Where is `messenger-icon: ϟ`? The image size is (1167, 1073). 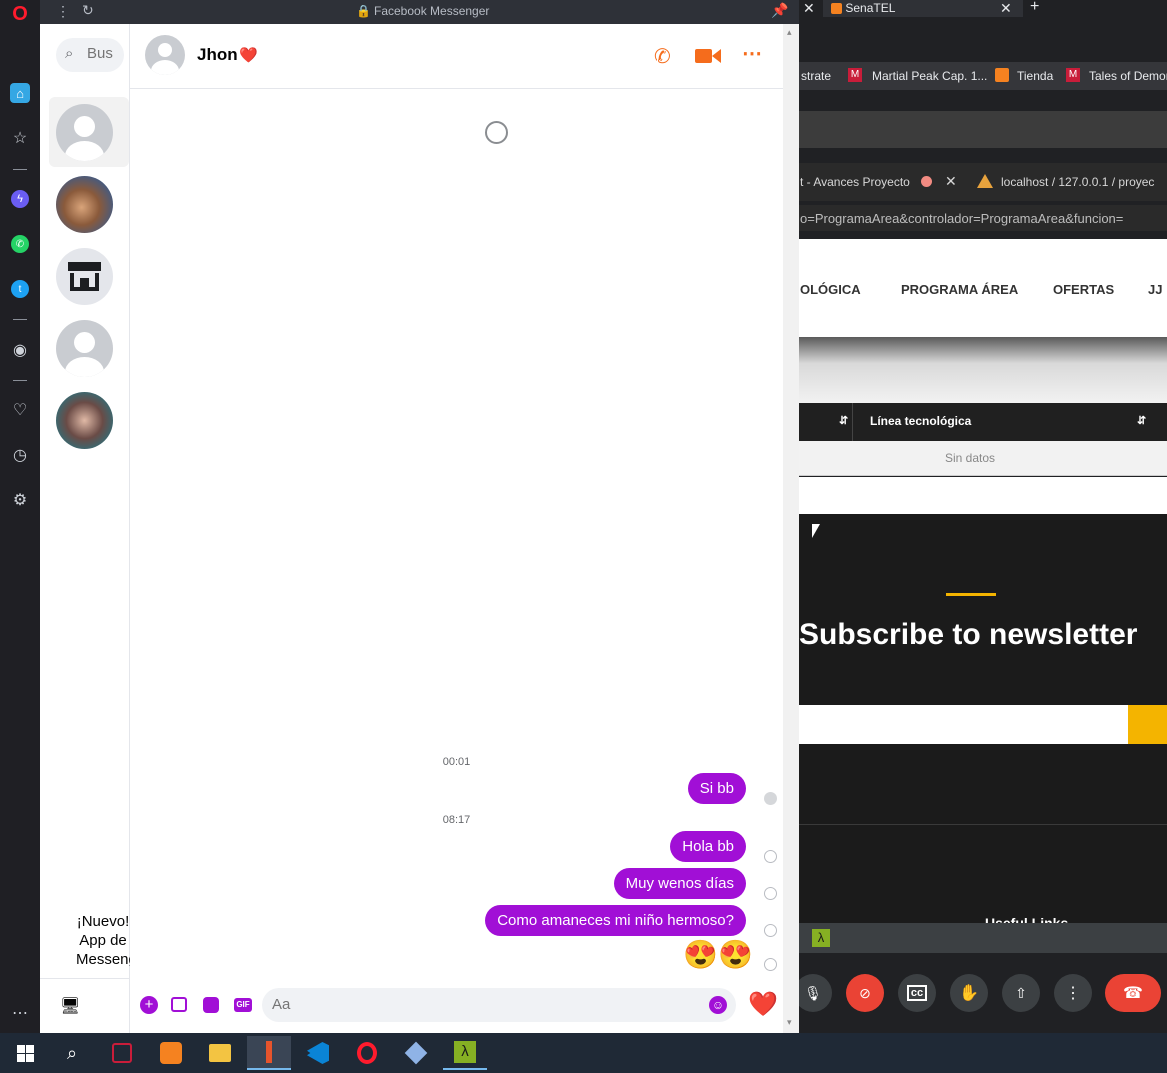 messenger-icon: ϟ is located at coordinates (20, 199).